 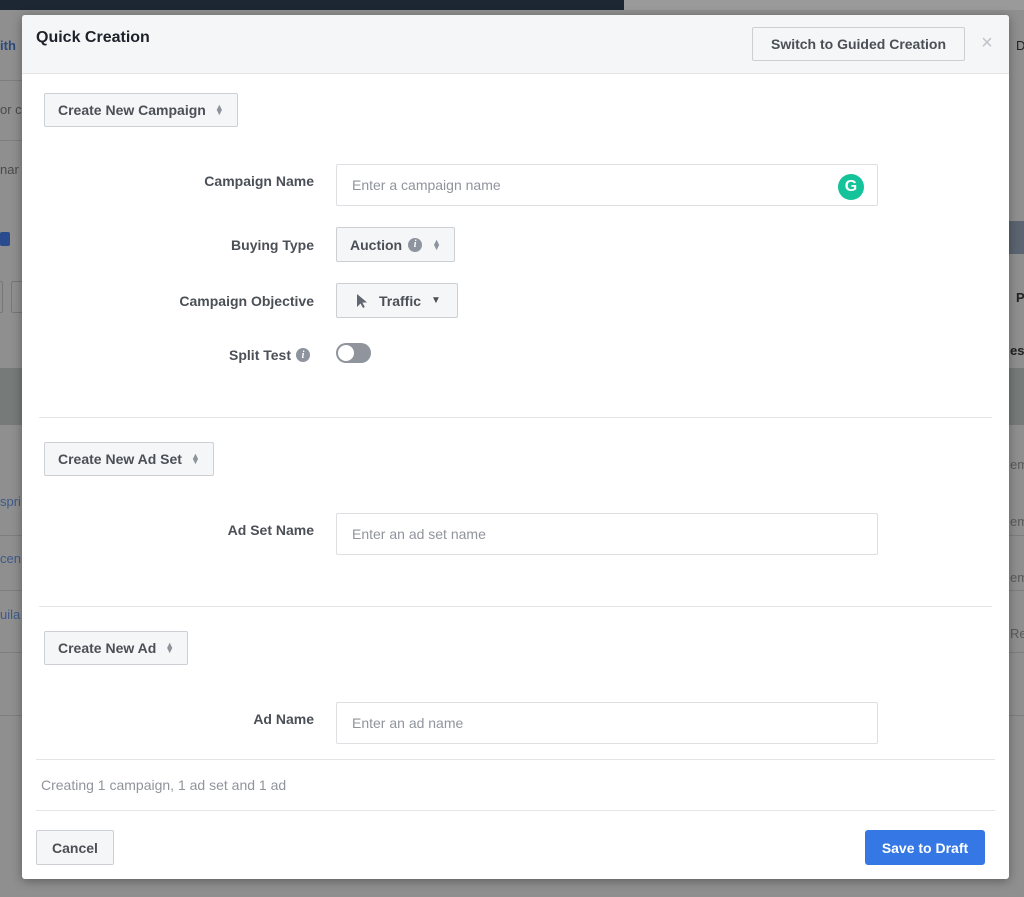 What do you see at coordinates (607, 534) in the screenshot?
I see `ad-set-name-input` at bounding box center [607, 534].